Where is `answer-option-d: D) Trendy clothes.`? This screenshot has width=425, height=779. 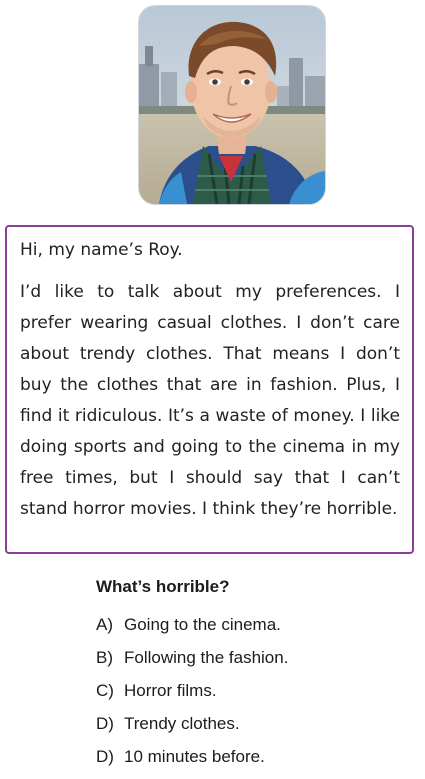
answer-option-d: D) Trendy clothes. is located at coordinates (192, 729).